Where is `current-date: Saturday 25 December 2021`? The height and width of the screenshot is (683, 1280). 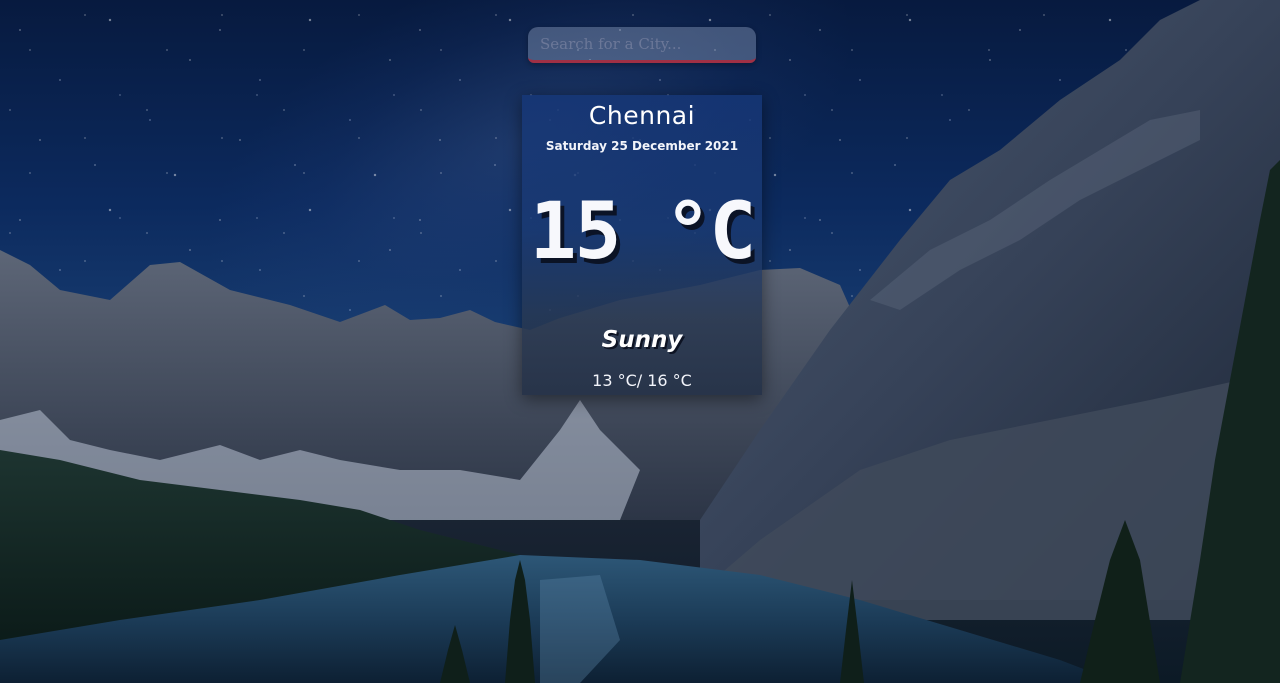 current-date: Saturday 25 December 2021 is located at coordinates (642, 146).